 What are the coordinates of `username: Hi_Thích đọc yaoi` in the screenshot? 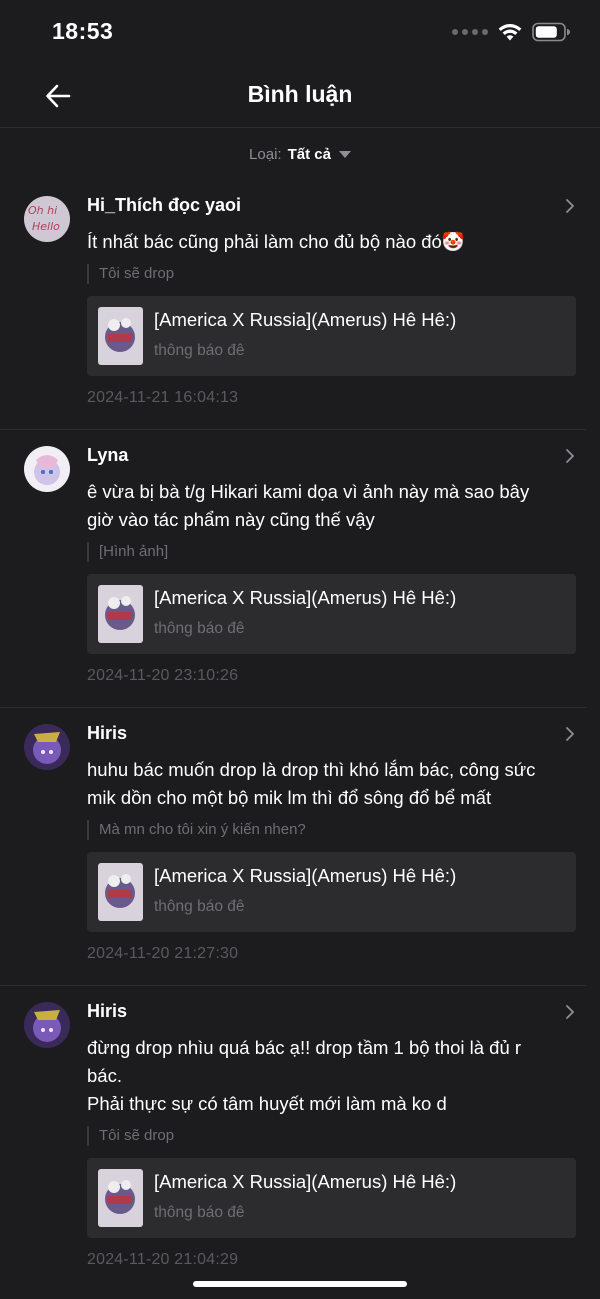 It's located at (324, 205).